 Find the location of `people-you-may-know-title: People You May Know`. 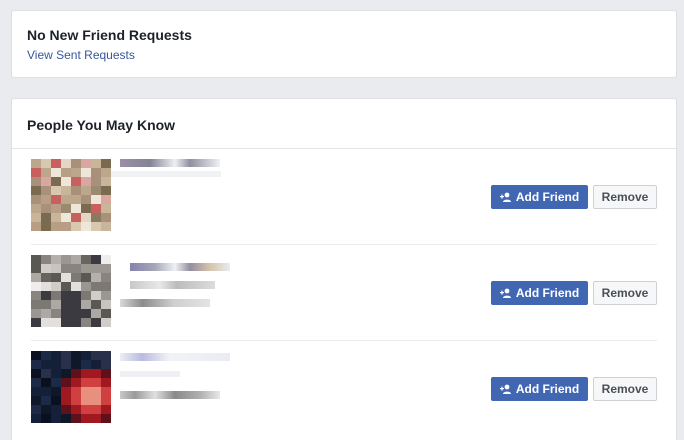

people-you-may-know-title: People You May Know is located at coordinates (101, 125).